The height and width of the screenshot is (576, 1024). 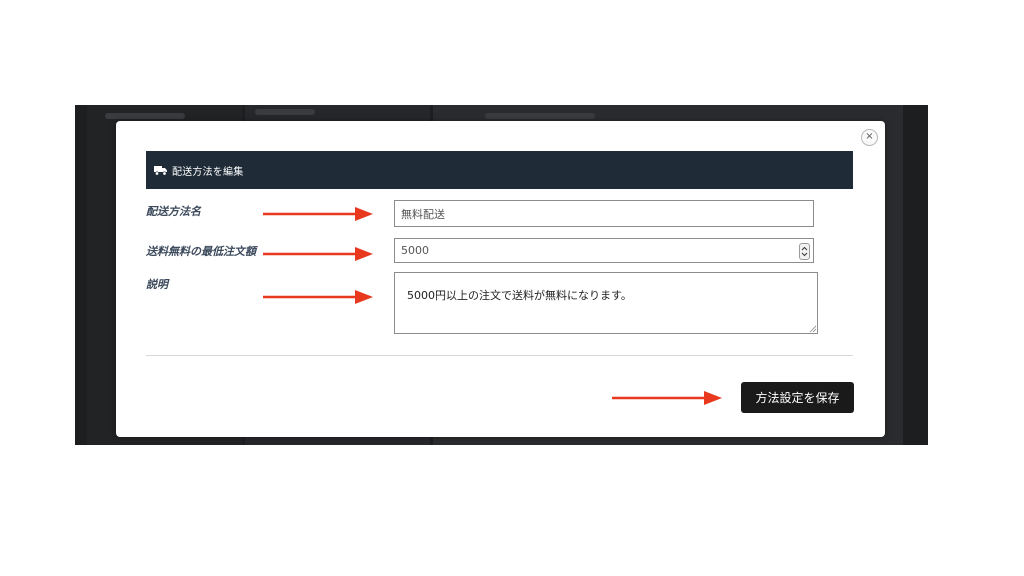 I want to click on truck-icon, so click(x=161, y=170).